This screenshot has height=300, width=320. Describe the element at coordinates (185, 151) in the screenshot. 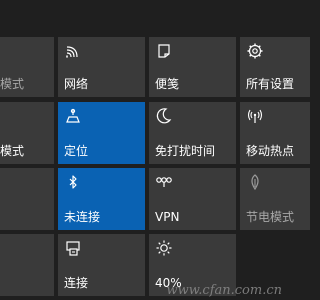

I see `tile-label: 免打扰时间` at that location.